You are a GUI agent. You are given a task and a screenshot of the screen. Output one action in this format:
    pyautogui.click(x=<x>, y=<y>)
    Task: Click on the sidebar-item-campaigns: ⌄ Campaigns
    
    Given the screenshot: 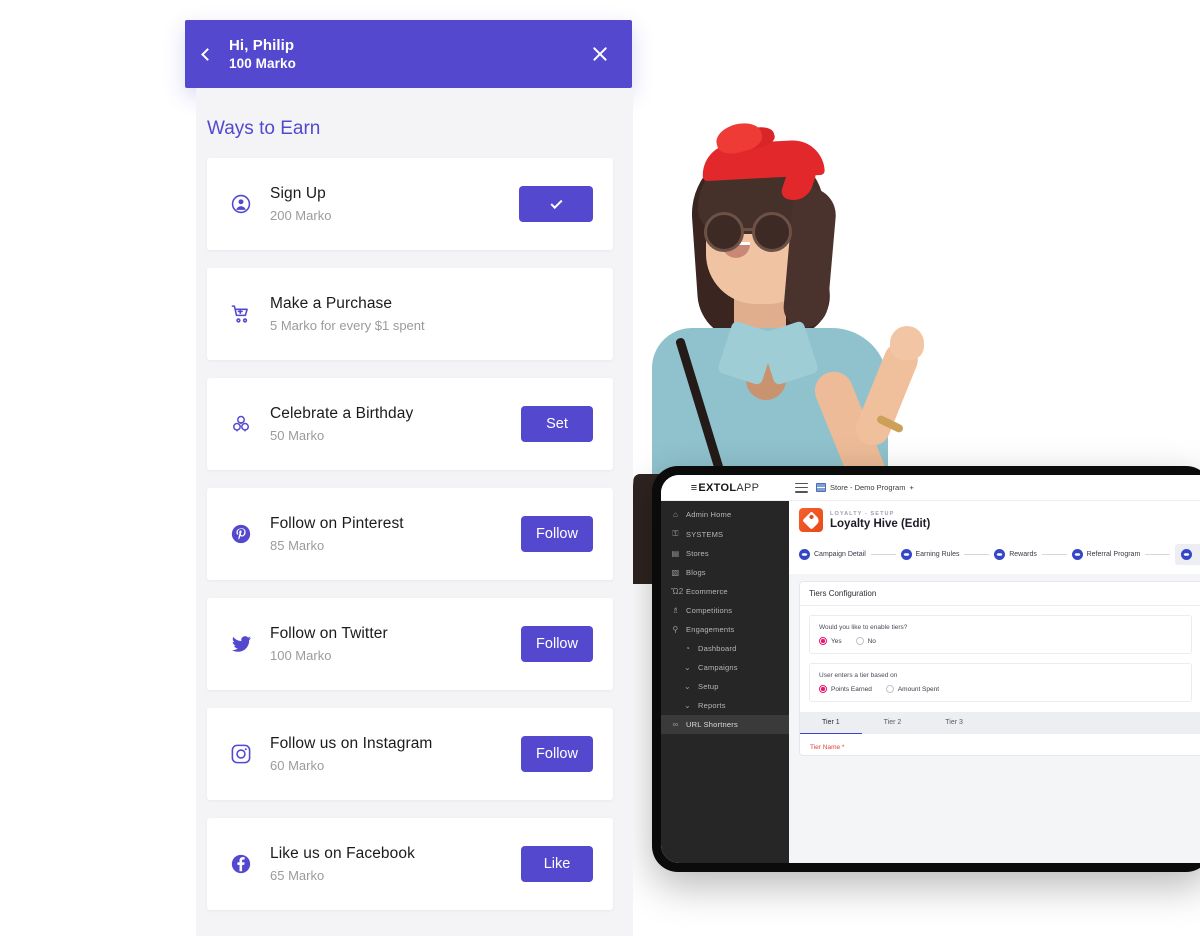 What is the action you would take?
    pyautogui.click(x=725, y=667)
    